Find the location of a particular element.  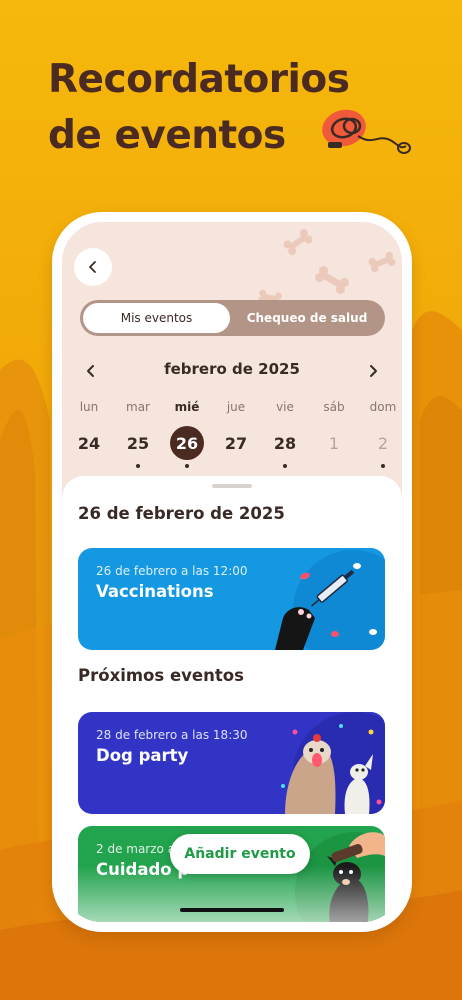

upcoming-events-title: Próximos eventos is located at coordinates (161, 675).